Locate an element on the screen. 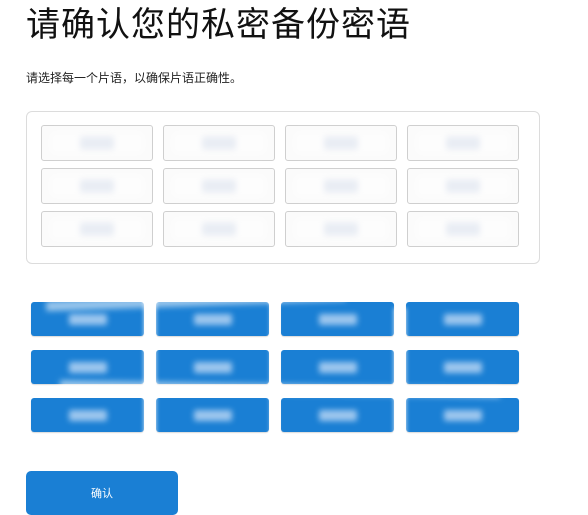 The image size is (588, 515). confirm-button: 确认 is located at coordinates (102, 493).